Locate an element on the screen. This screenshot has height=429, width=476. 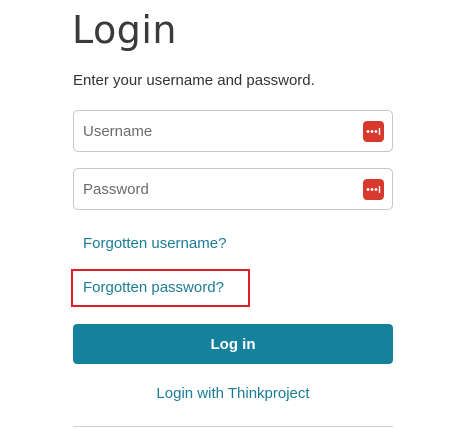
highlight-box is located at coordinates (160, 288).